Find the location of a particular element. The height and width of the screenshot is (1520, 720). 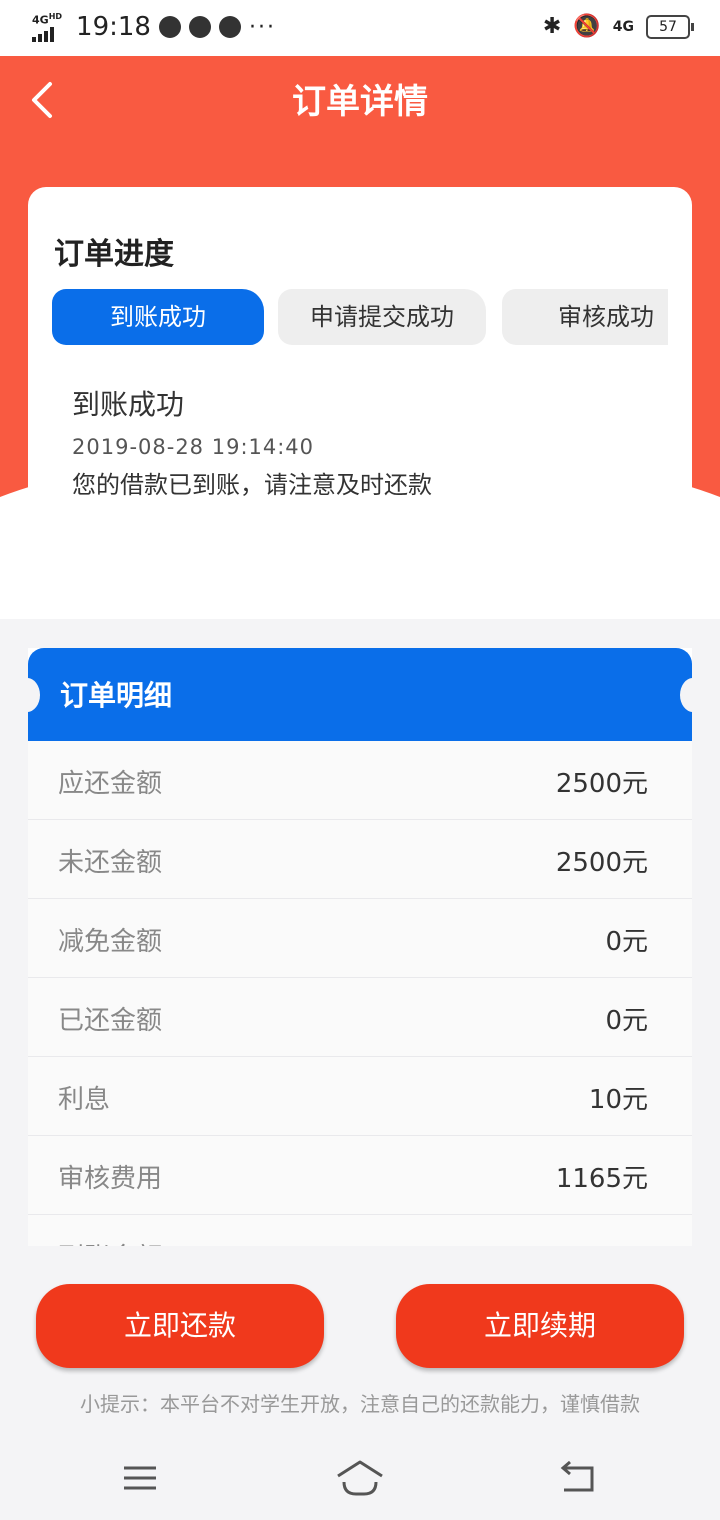

details-header: 订单明细 is located at coordinates (360, 694).